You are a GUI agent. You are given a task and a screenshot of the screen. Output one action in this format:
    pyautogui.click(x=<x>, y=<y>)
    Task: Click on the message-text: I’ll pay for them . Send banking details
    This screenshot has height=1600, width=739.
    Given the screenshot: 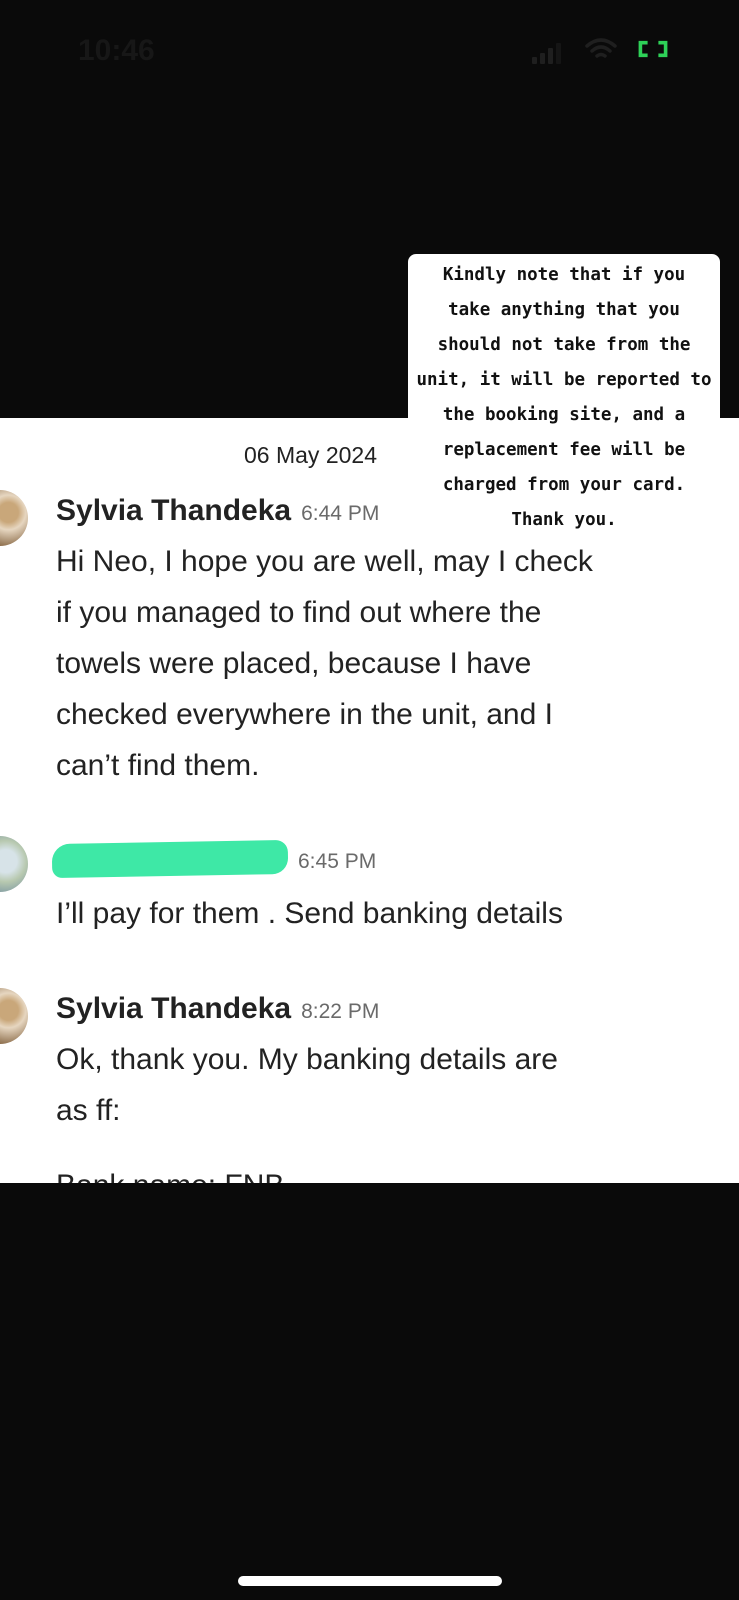 What is the action you would take?
    pyautogui.click(x=309, y=913)
    